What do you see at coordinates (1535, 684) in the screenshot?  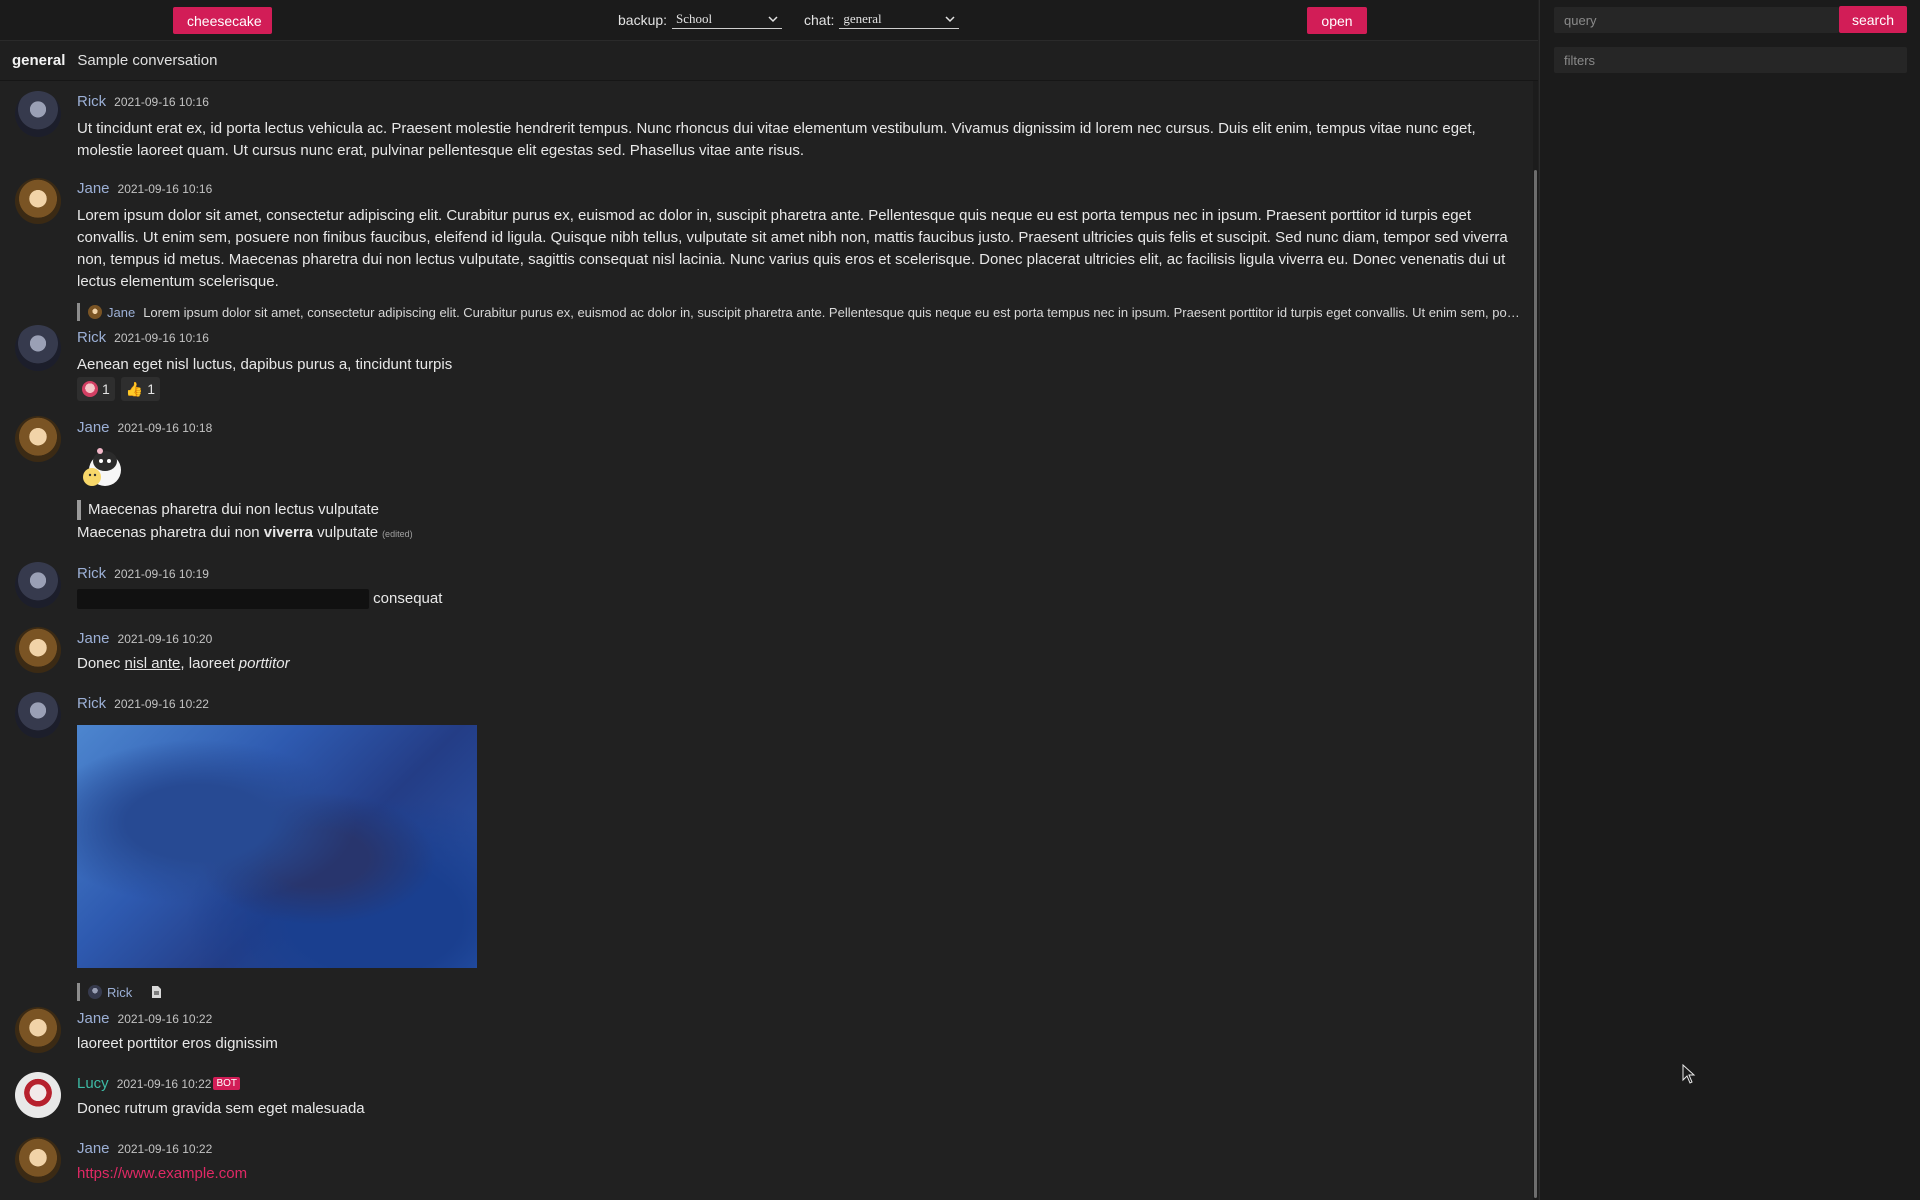 I see `scrollbar-thumb` at bounding box center [1535, 684].